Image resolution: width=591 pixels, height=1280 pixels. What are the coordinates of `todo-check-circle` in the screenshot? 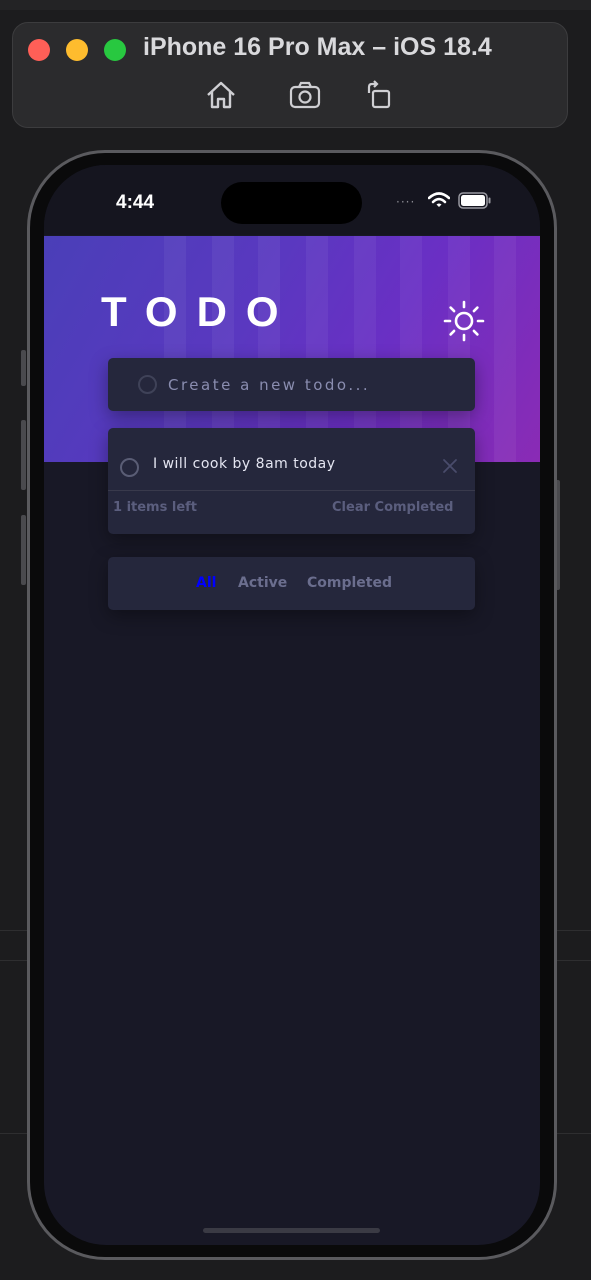 It's located at (129, 467).